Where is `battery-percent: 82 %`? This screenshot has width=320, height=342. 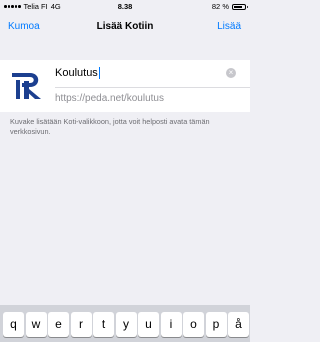 battery-percent: 82 % is located at coordinates (220, 6).